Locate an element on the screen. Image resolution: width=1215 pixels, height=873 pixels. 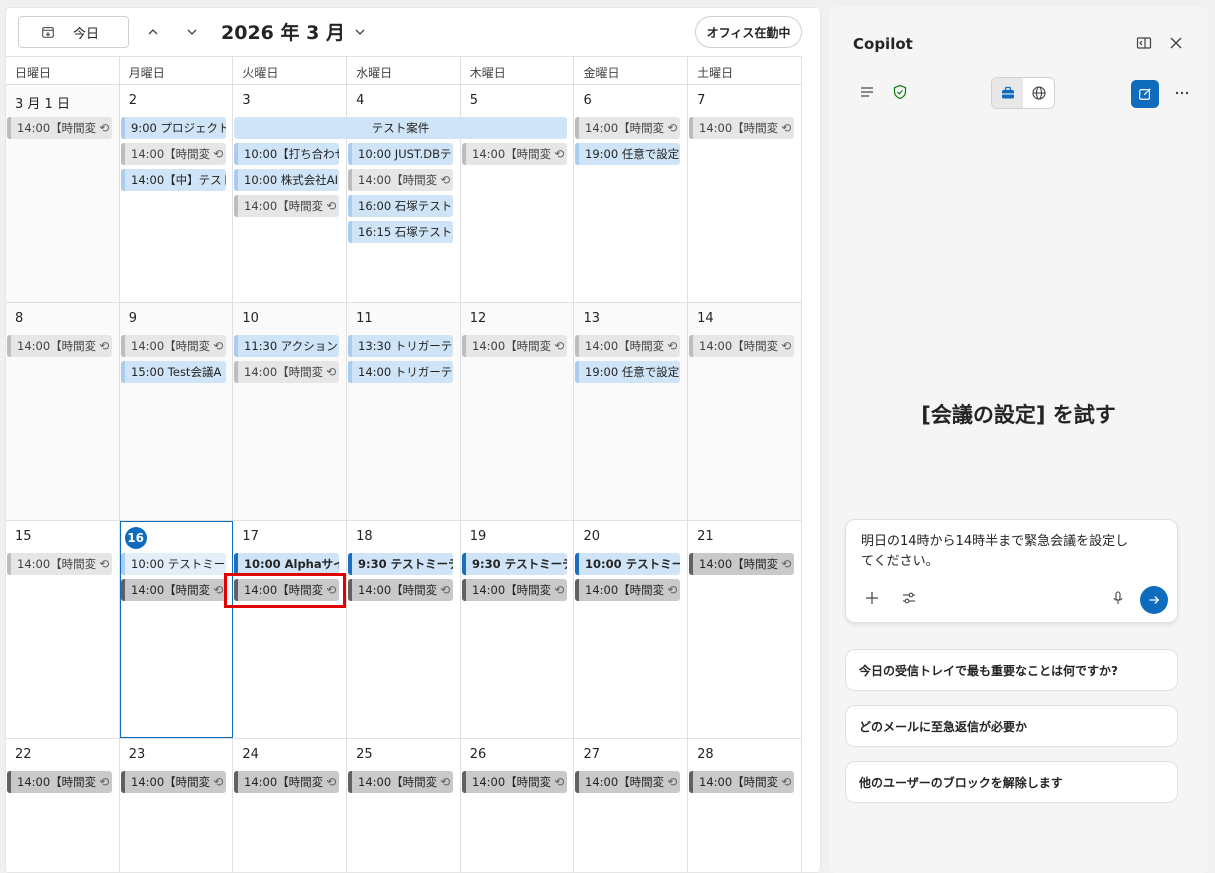
send-button is located at coordinates (1154, 600).